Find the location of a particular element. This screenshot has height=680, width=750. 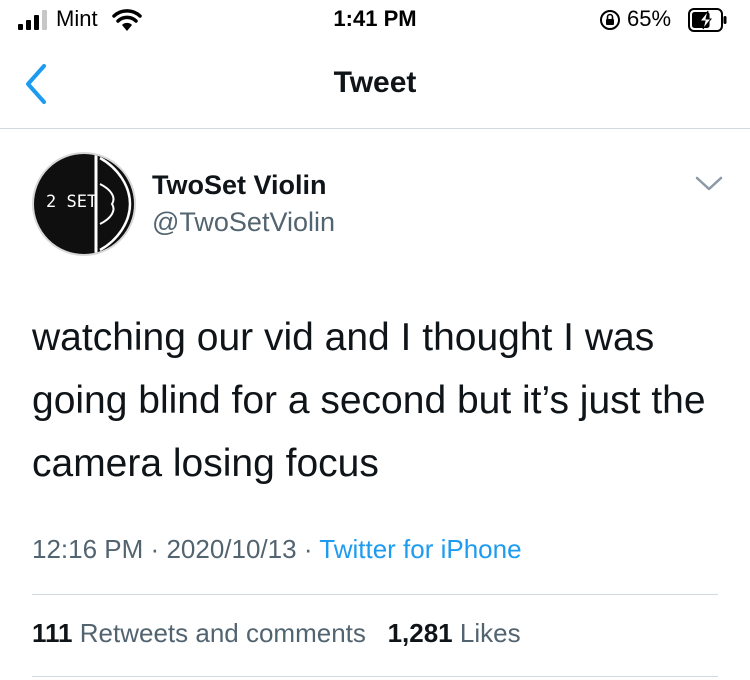

avatar-text: 2 SET is located at coordinates (72, 202).